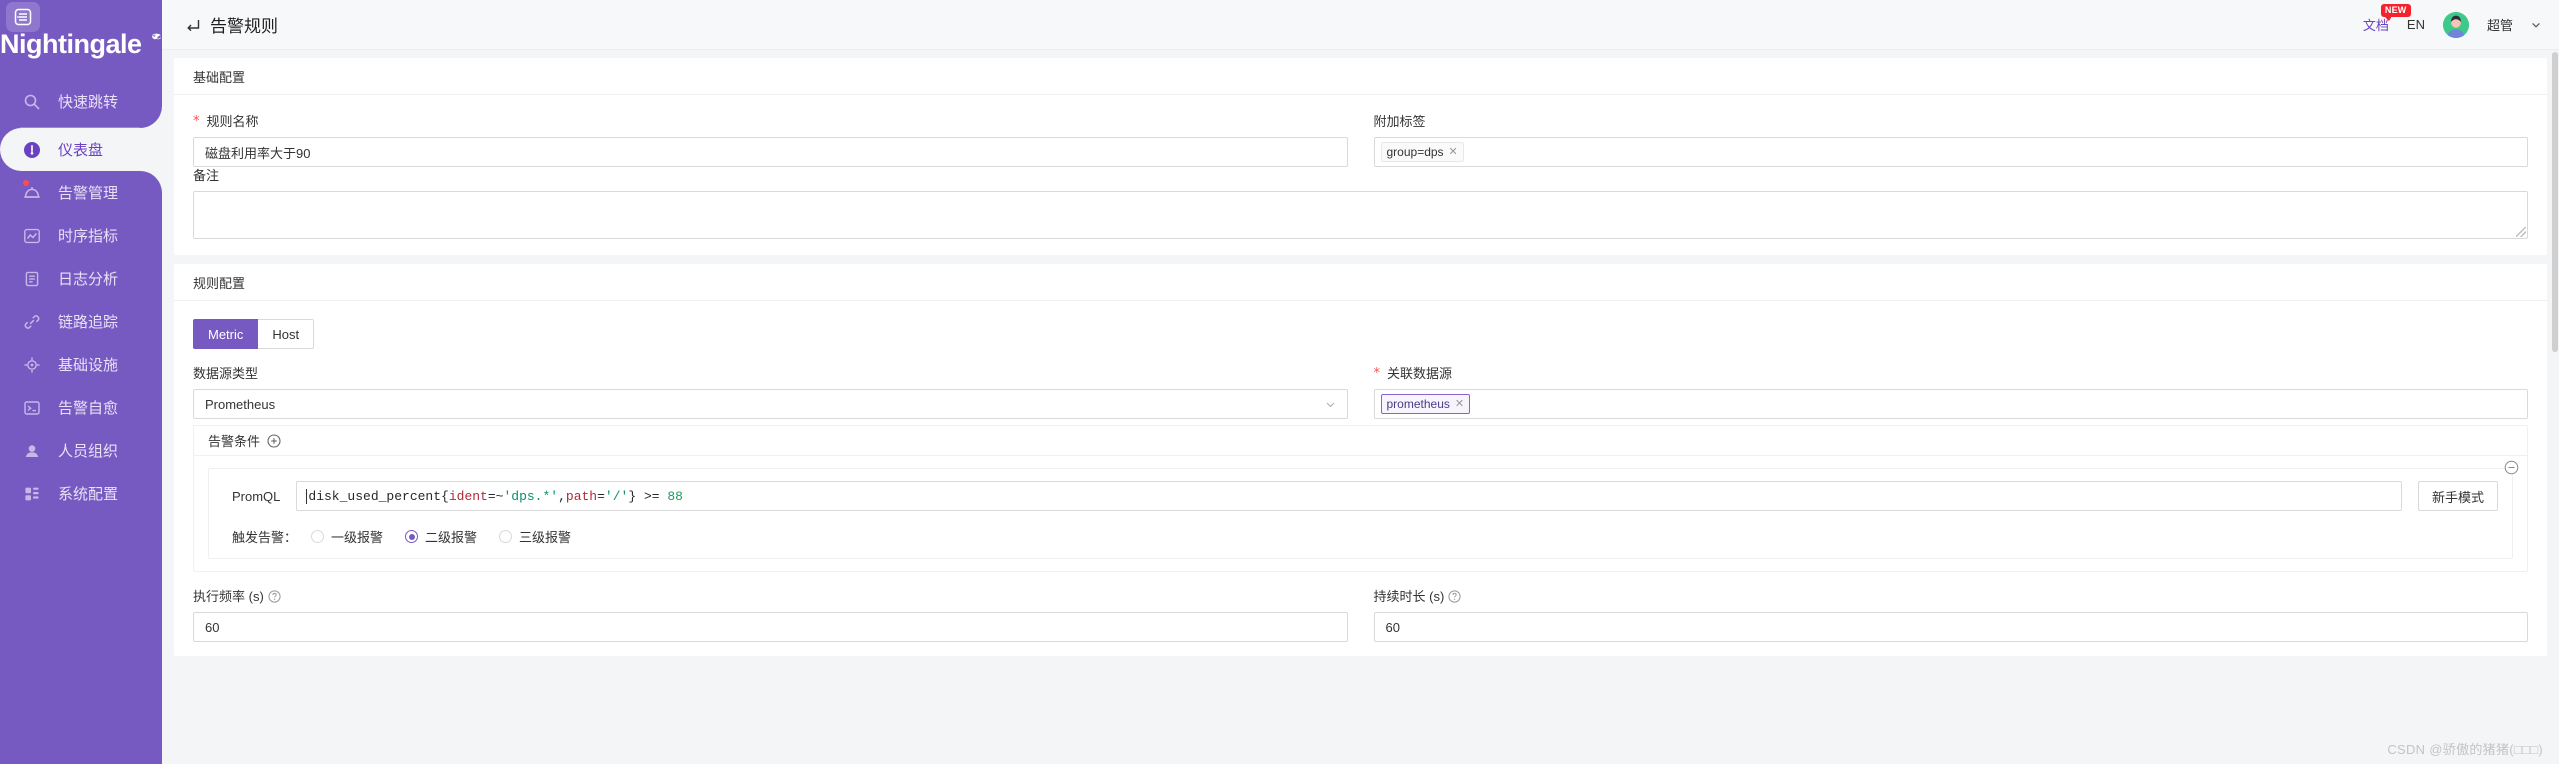  What do you see at coordinates (545, 537) in the screenshot?
I see `radio-label: 三级报警` at bounding box center [545, 537].